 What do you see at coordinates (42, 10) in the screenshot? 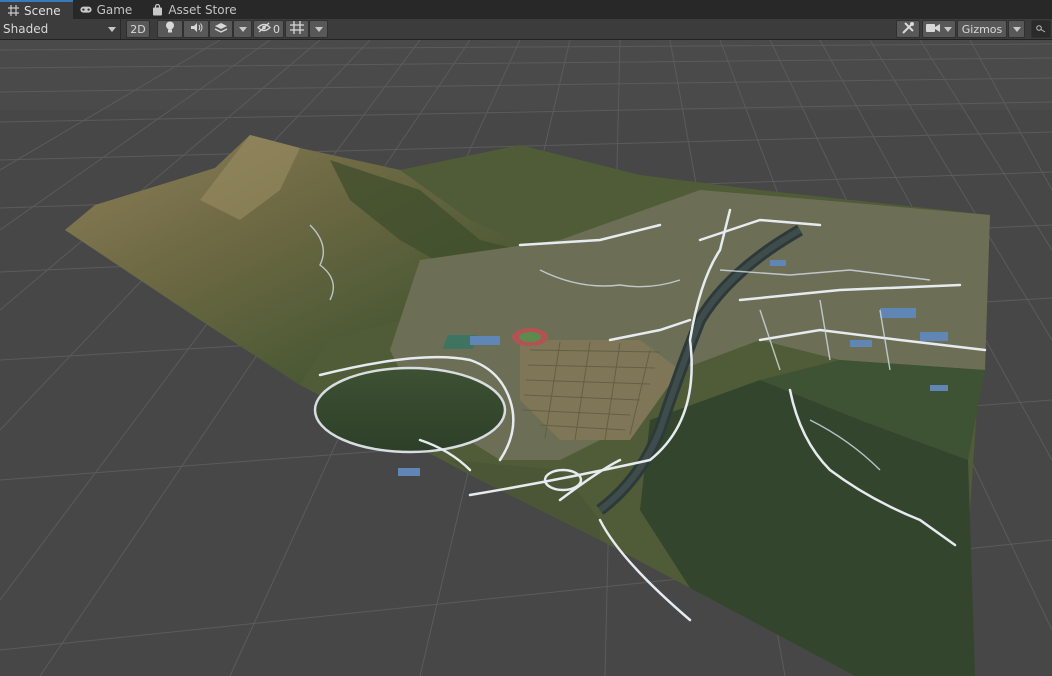
I see `tab-scene-label: Scene` at bounding box center [42, 10].